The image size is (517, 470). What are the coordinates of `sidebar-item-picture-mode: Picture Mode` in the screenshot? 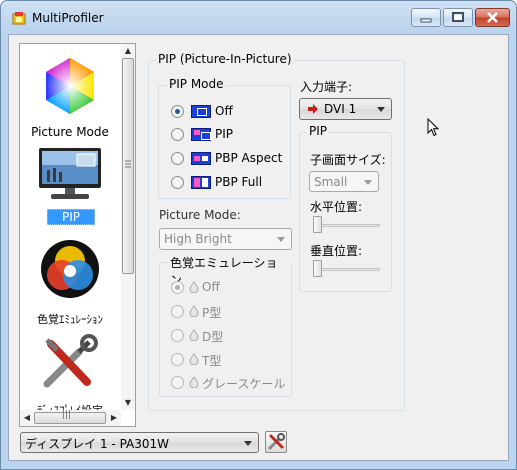 It's located at (70, 98).